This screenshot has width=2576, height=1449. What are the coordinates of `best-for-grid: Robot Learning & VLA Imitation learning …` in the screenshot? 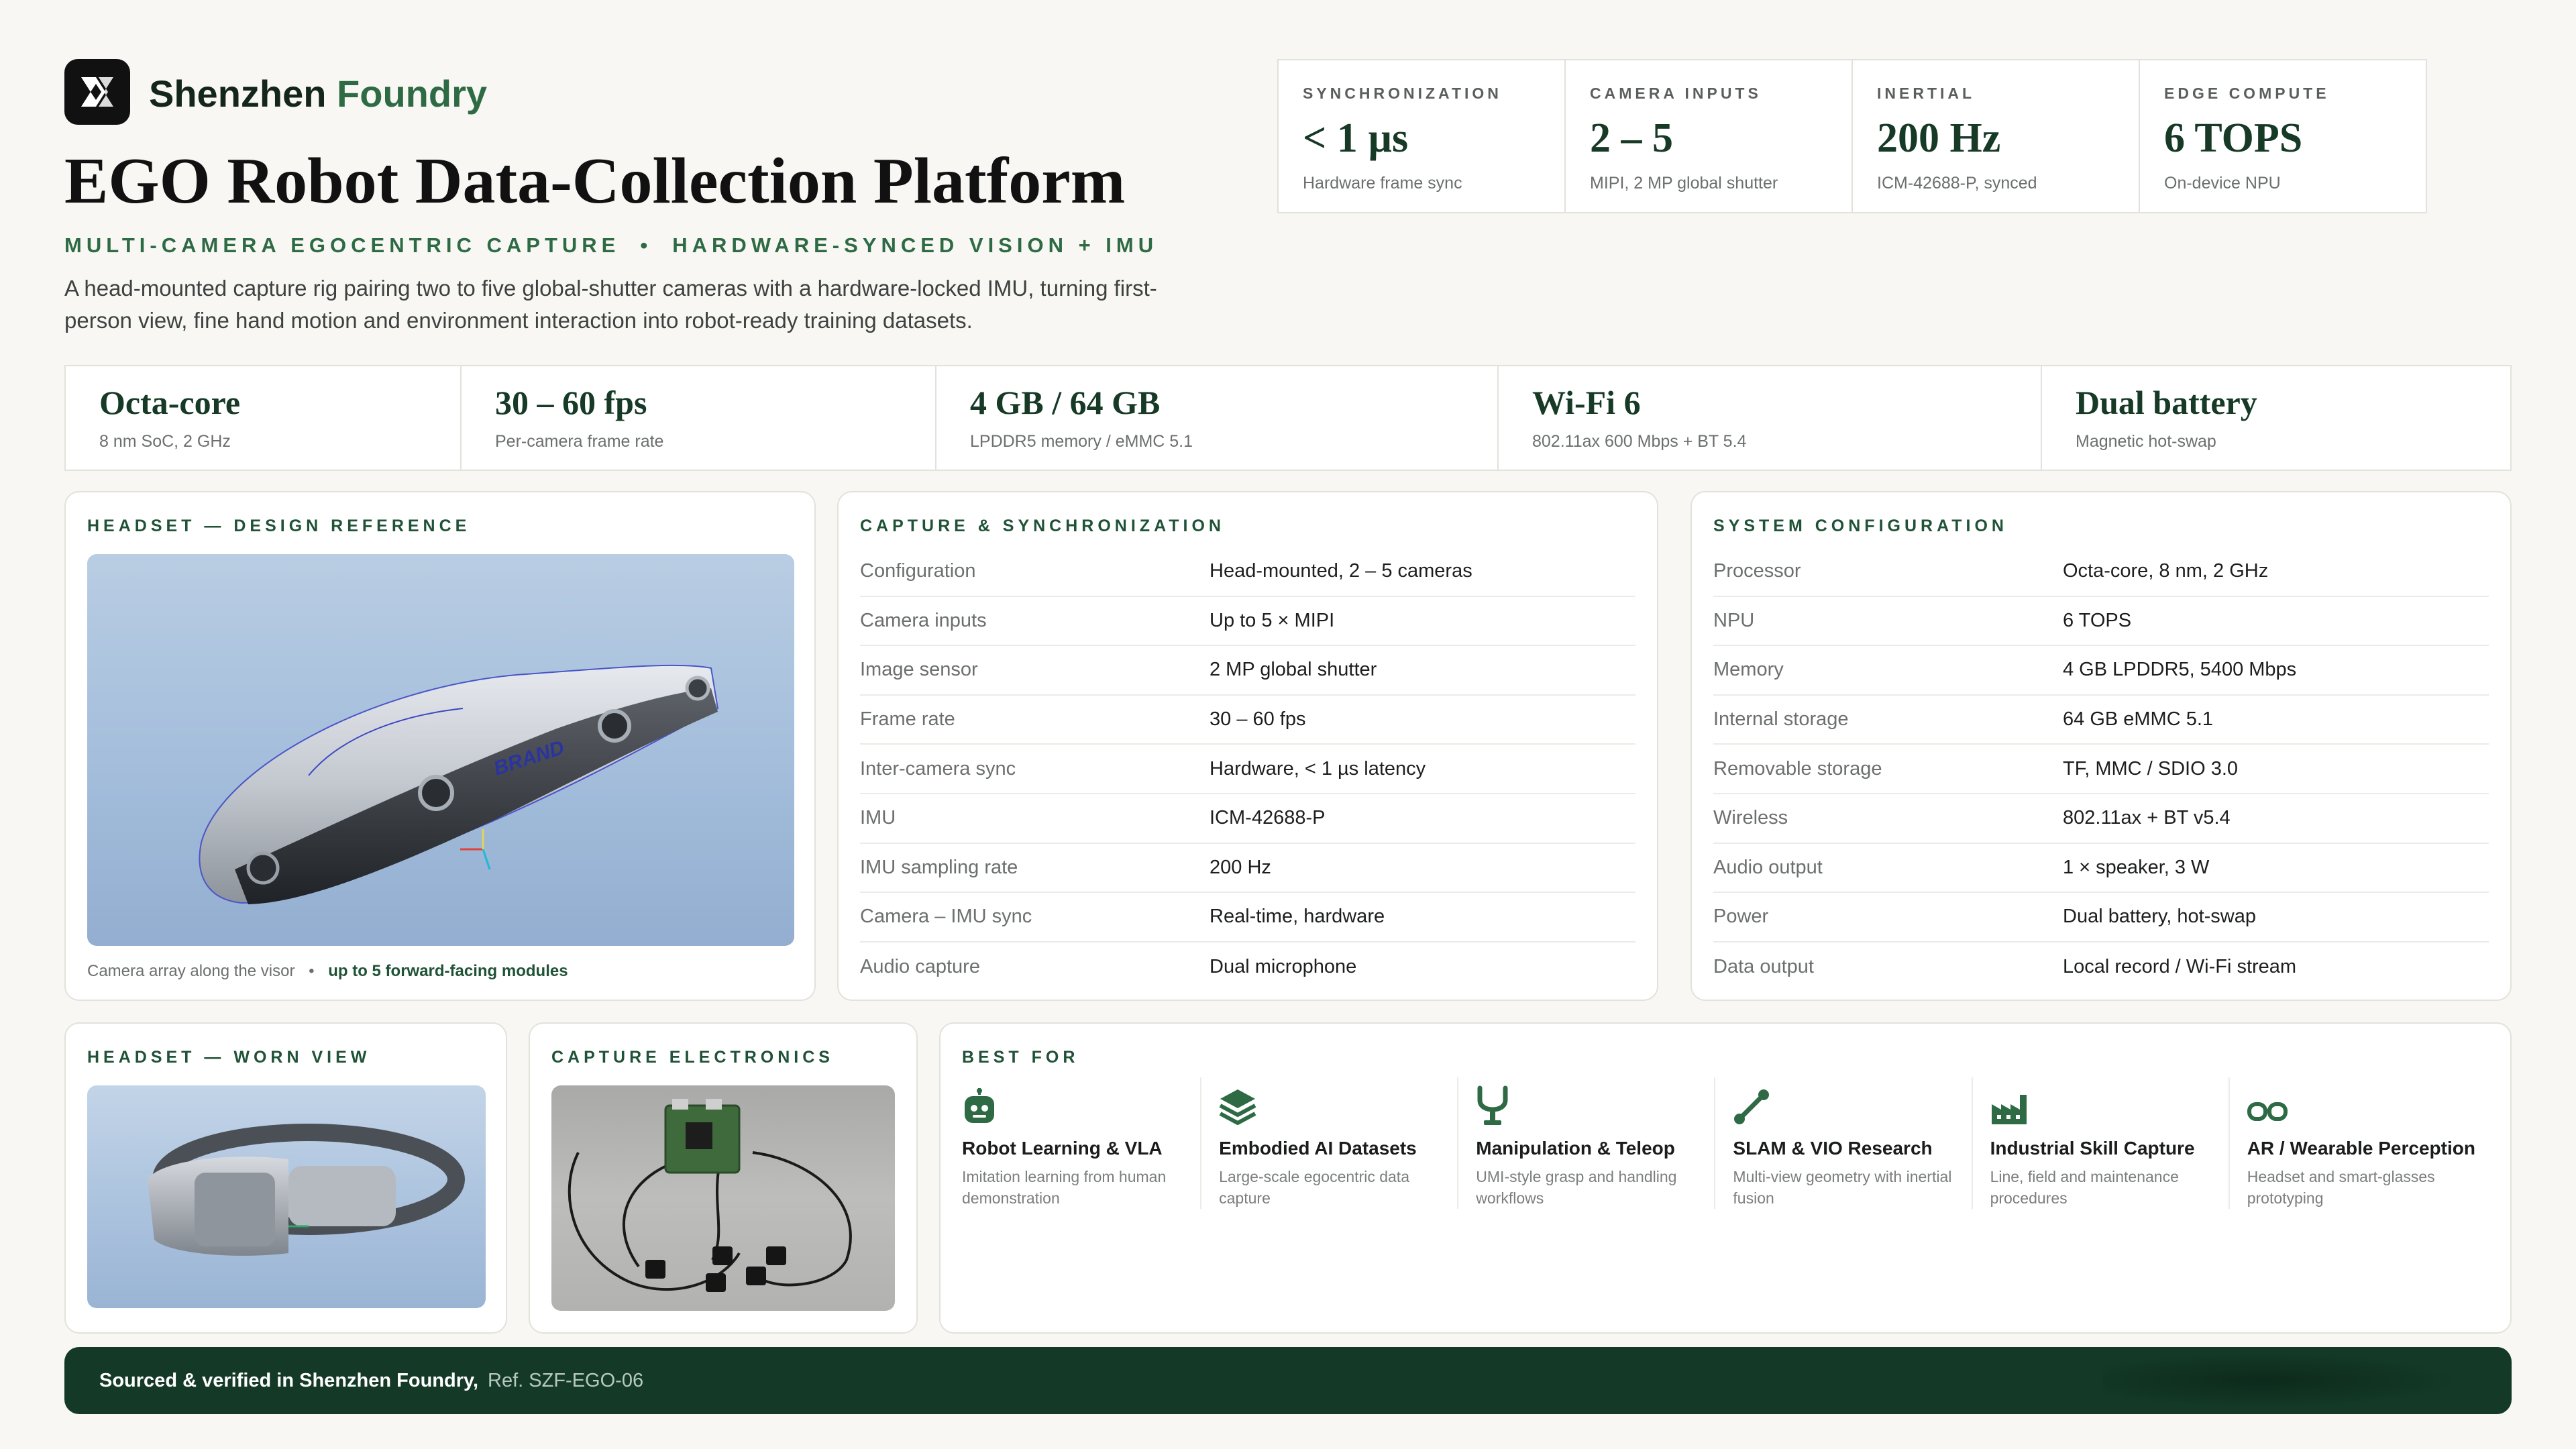 It's located at (1725, 1143).